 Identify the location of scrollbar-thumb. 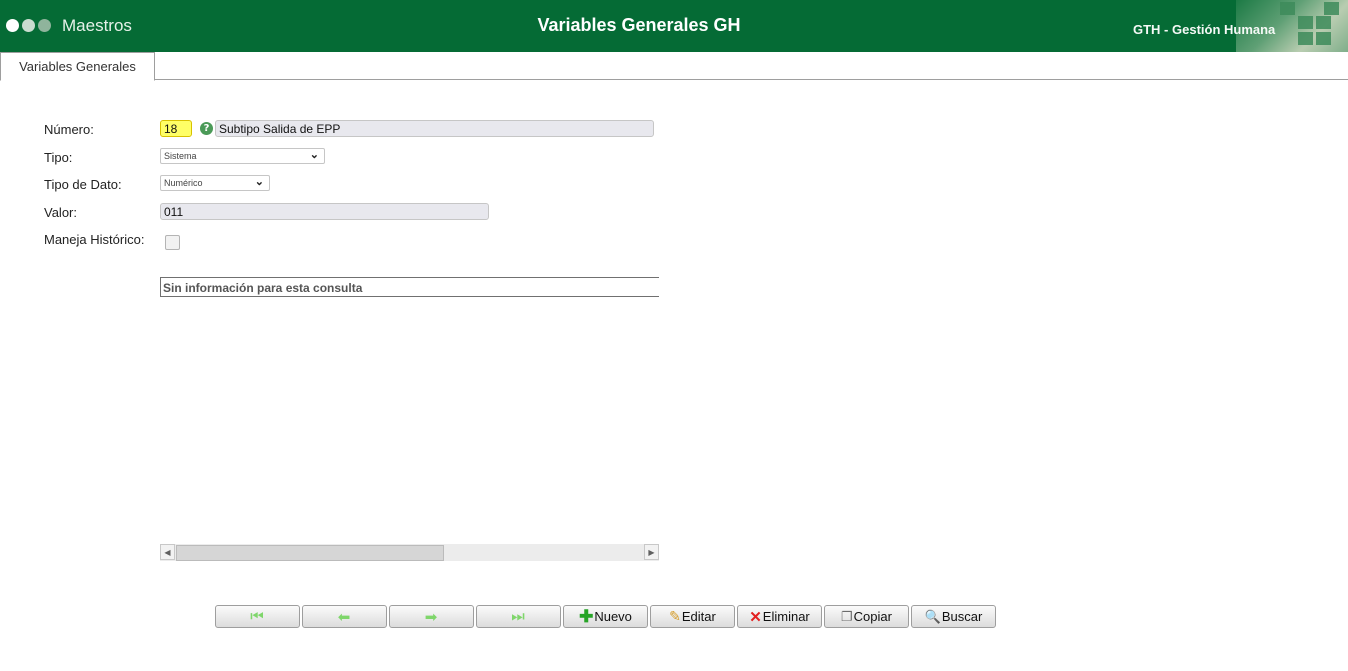
(310, 553).